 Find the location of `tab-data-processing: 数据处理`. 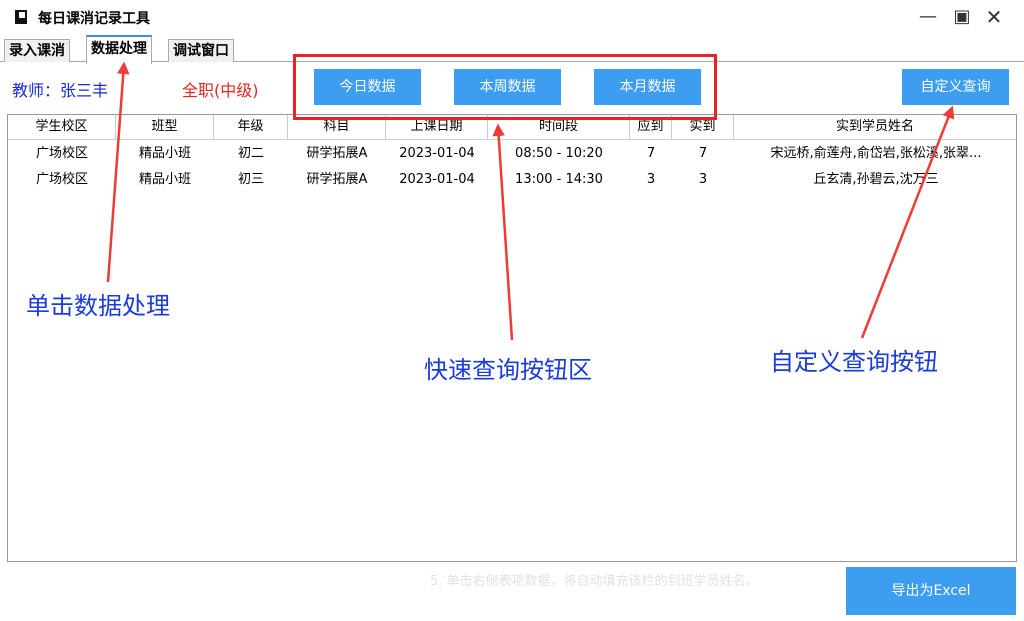

tab-data-processing: 数据处理 is located at coordinates (119, 49).